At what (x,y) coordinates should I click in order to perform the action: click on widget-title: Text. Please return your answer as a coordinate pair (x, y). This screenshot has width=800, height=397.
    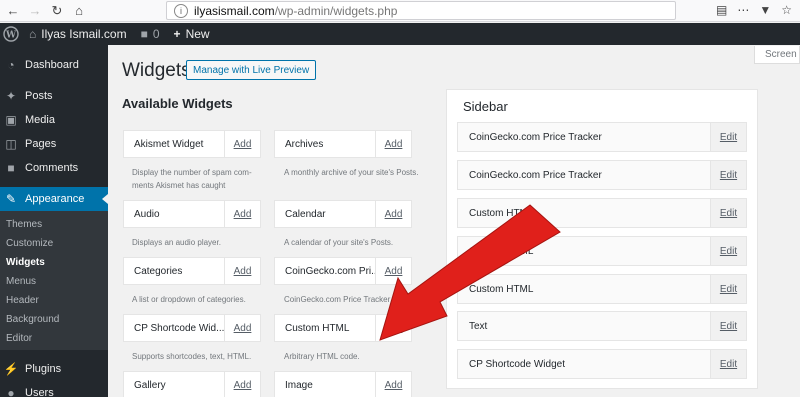
    Looking at the image, I should click on (478, 326).